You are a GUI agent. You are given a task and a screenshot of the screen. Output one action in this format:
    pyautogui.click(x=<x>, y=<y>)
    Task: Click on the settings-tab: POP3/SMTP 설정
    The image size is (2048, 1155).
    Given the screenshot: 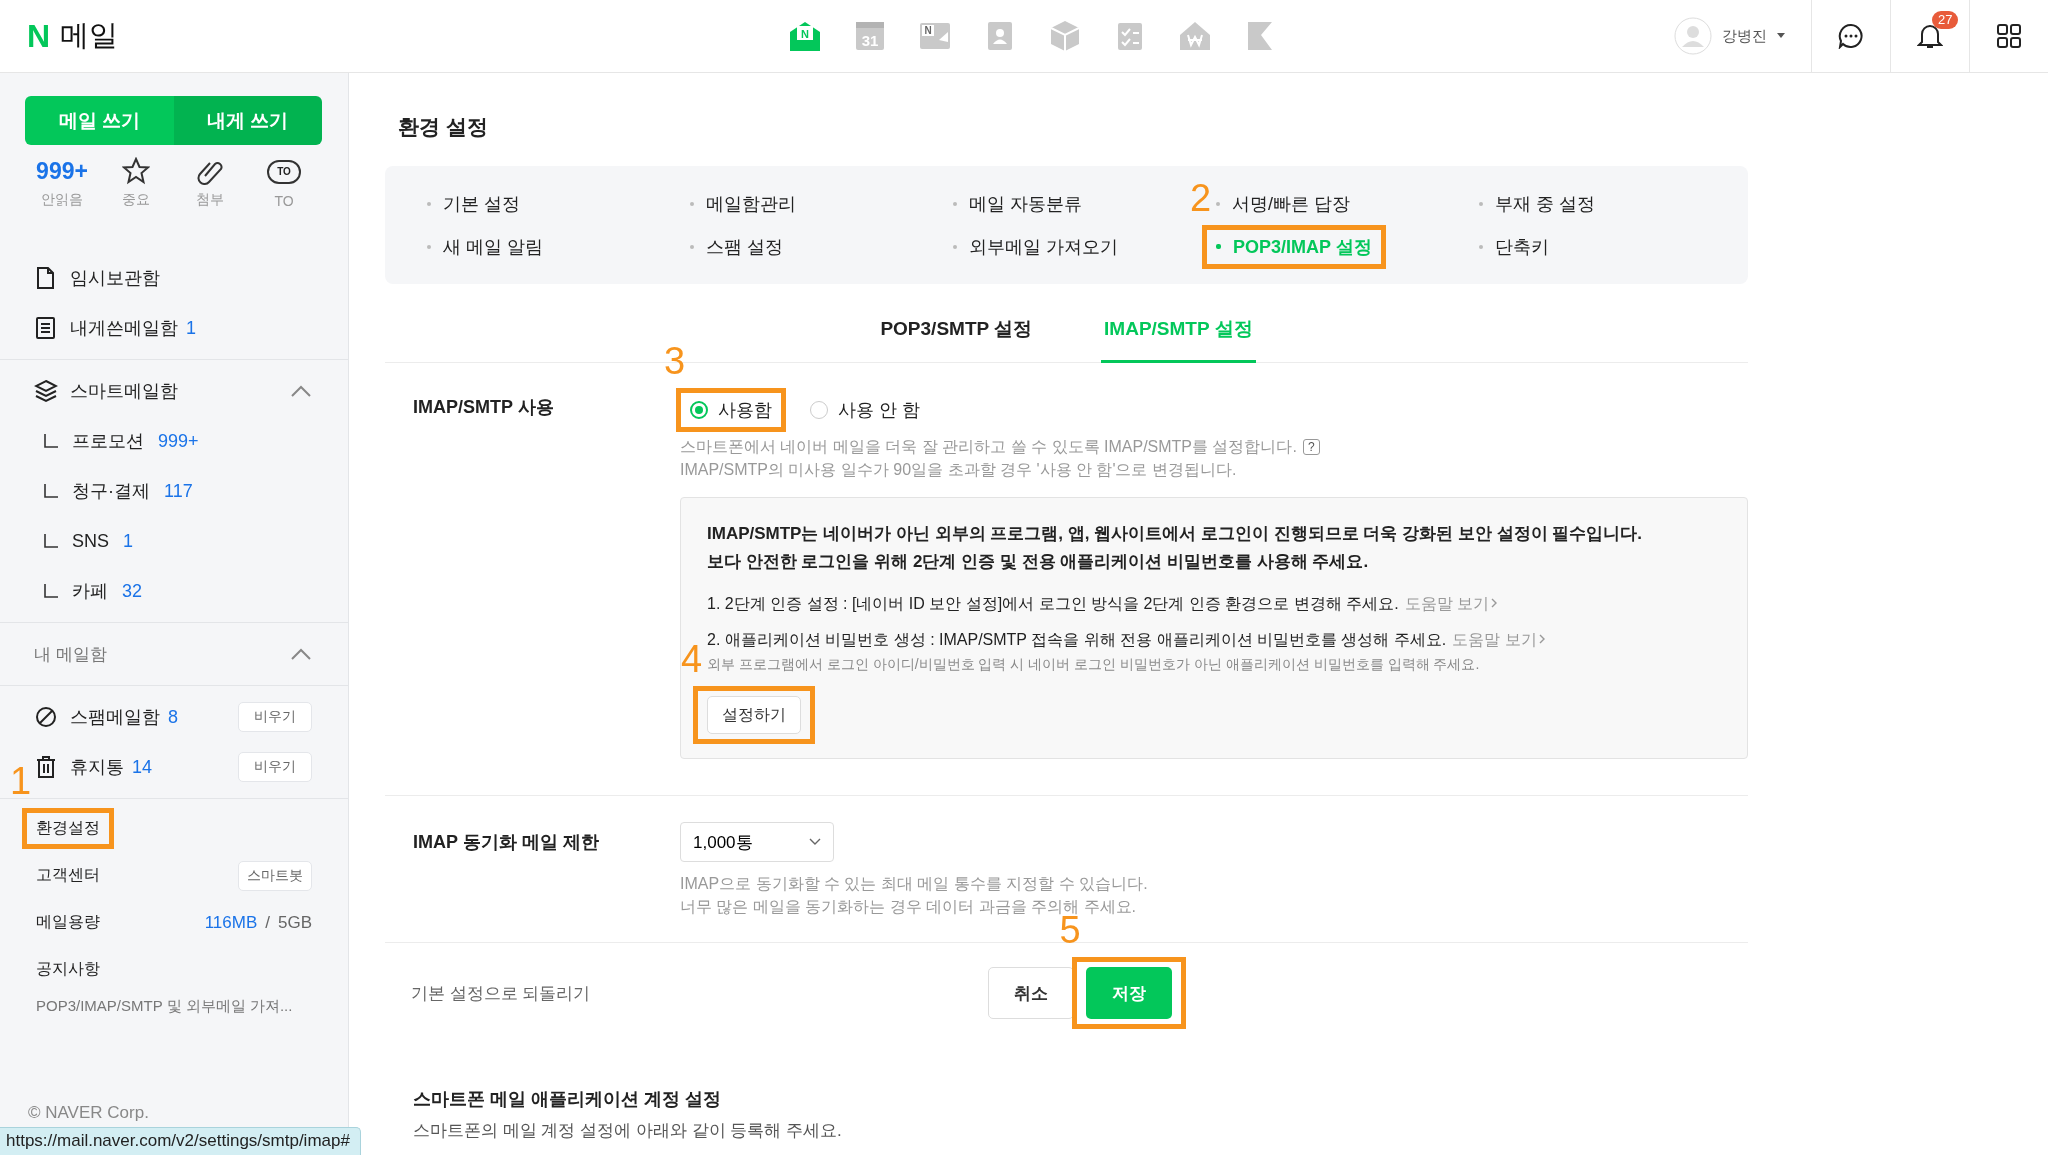 What is the action you would take?
    pyautogui.click(x=956, y=339)
    